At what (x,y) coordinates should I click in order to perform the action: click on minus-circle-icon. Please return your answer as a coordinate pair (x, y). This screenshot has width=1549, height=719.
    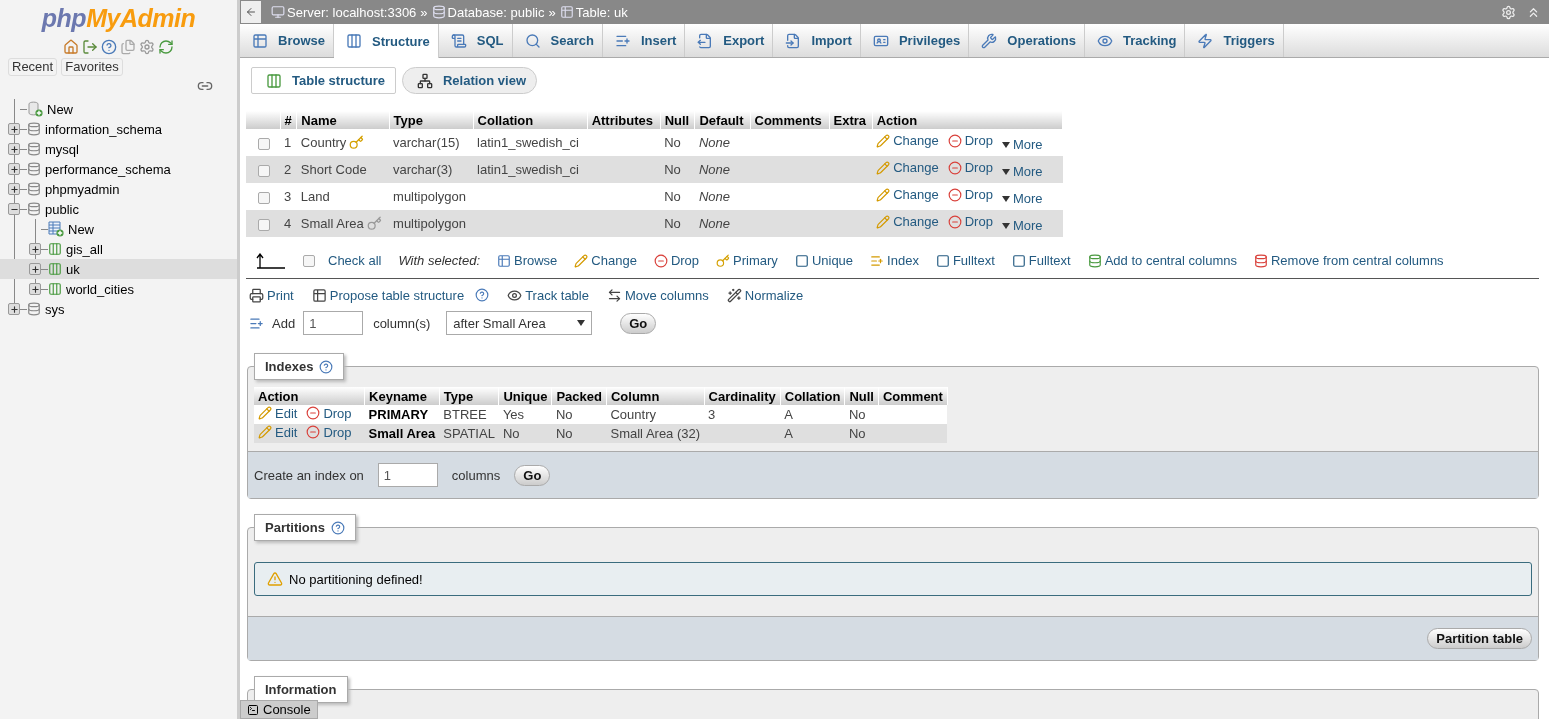
    Looking at the image, I should click on (954, 194).